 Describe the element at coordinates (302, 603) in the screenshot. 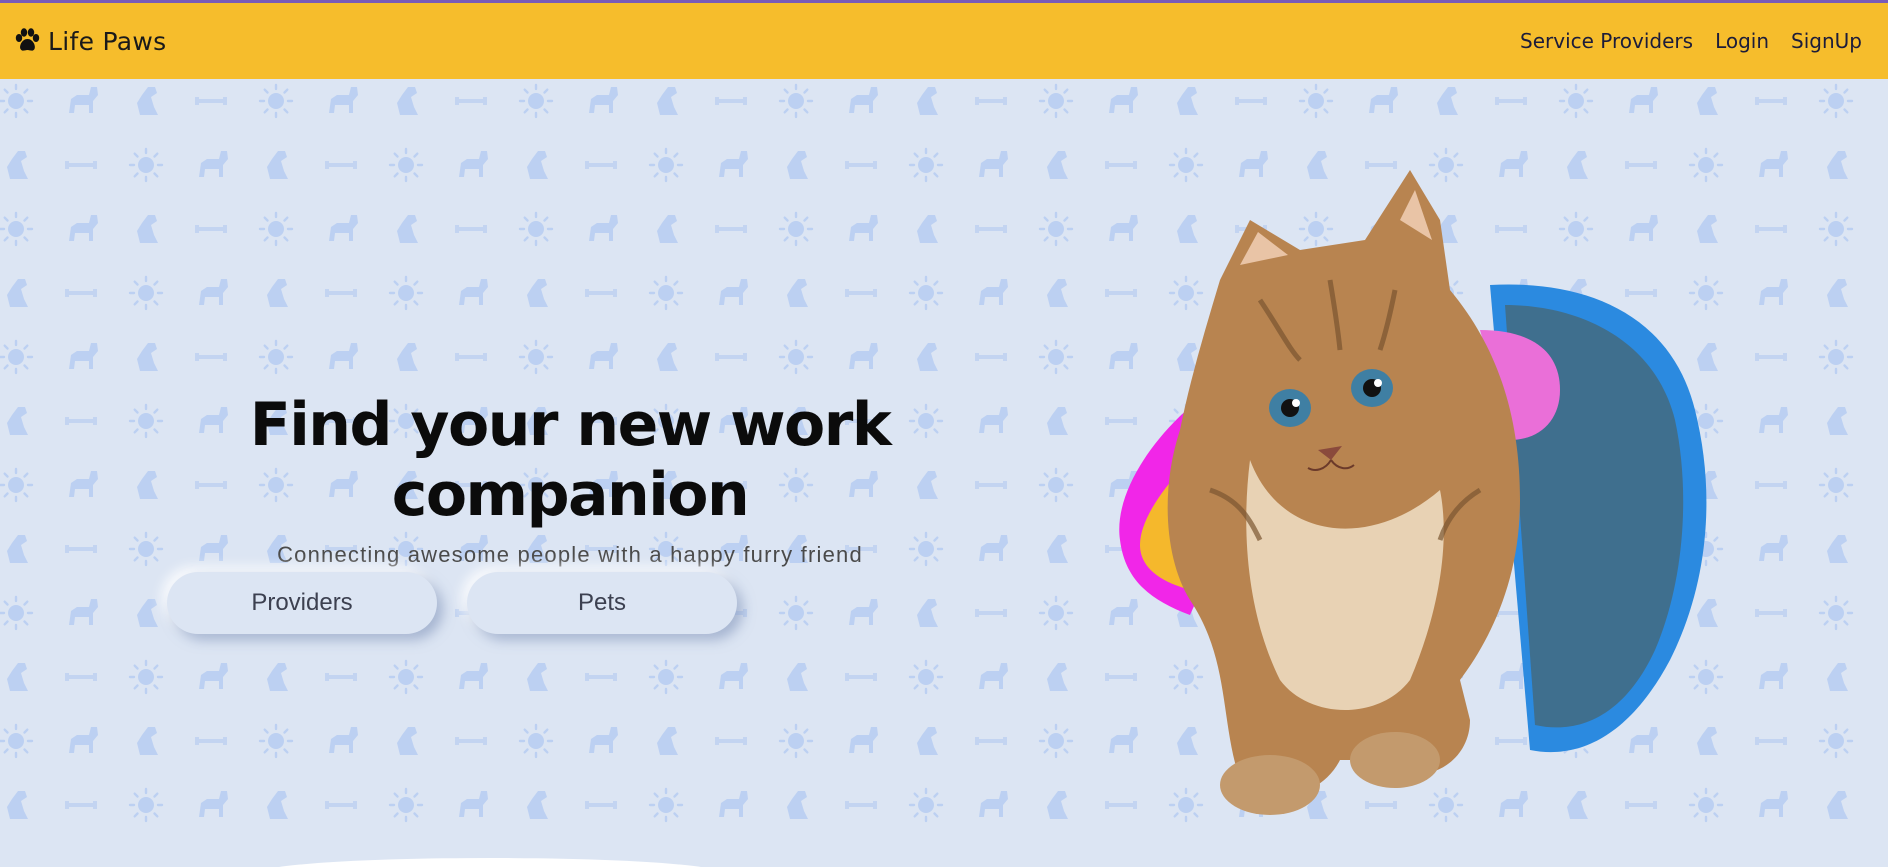

I see `providers-button: Providers` at that location.